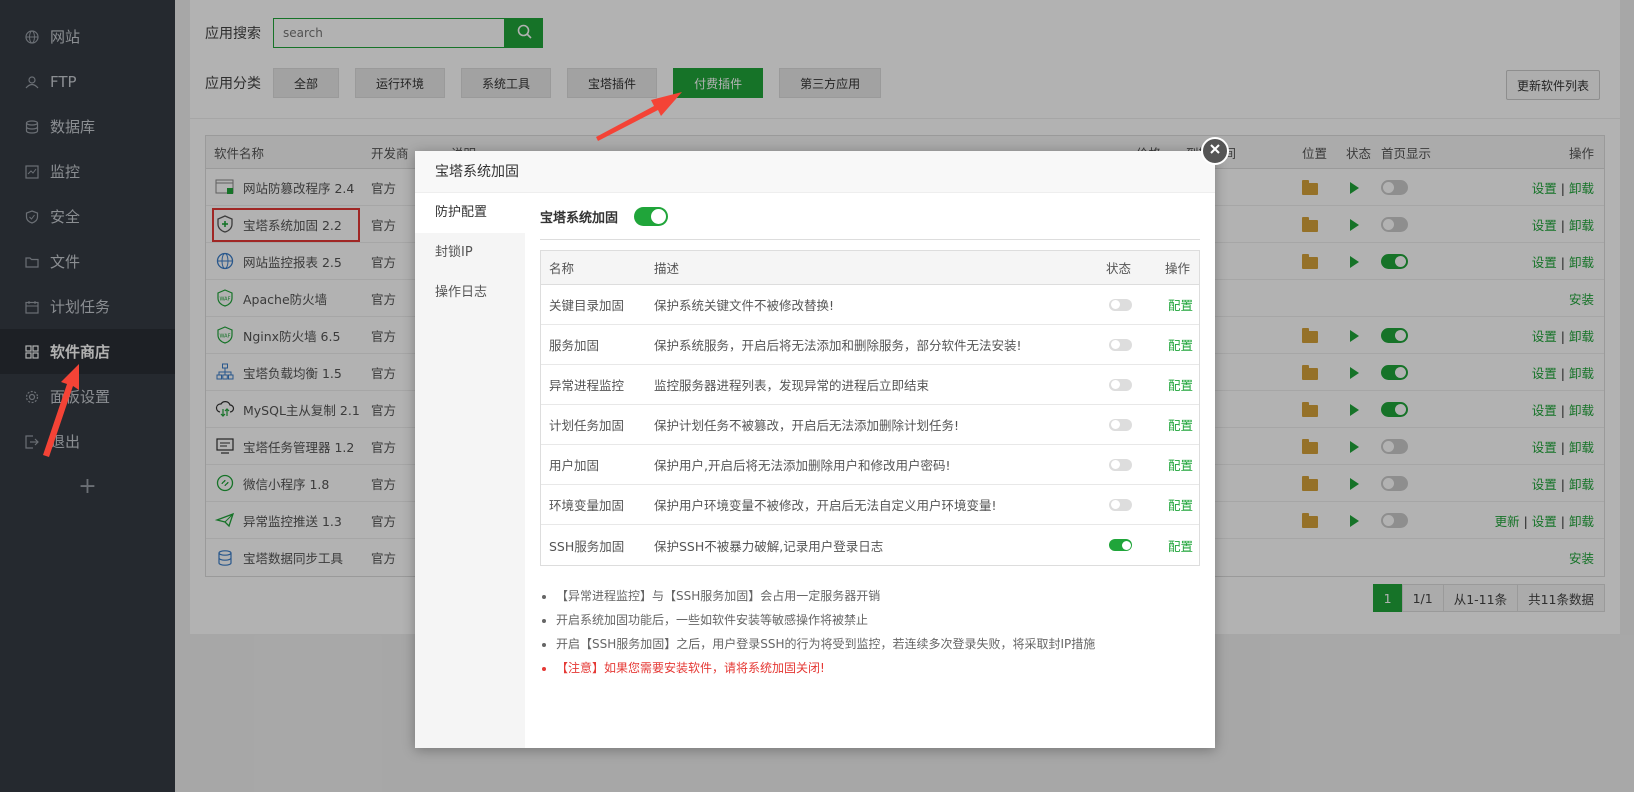 Image resolution: width=1634 pixels, height=792 pixels. I want to click on table-row: 用户加固 保护用户,开启后将无法添加删除用户和修改用户密码! 配置, so click(870, 465).